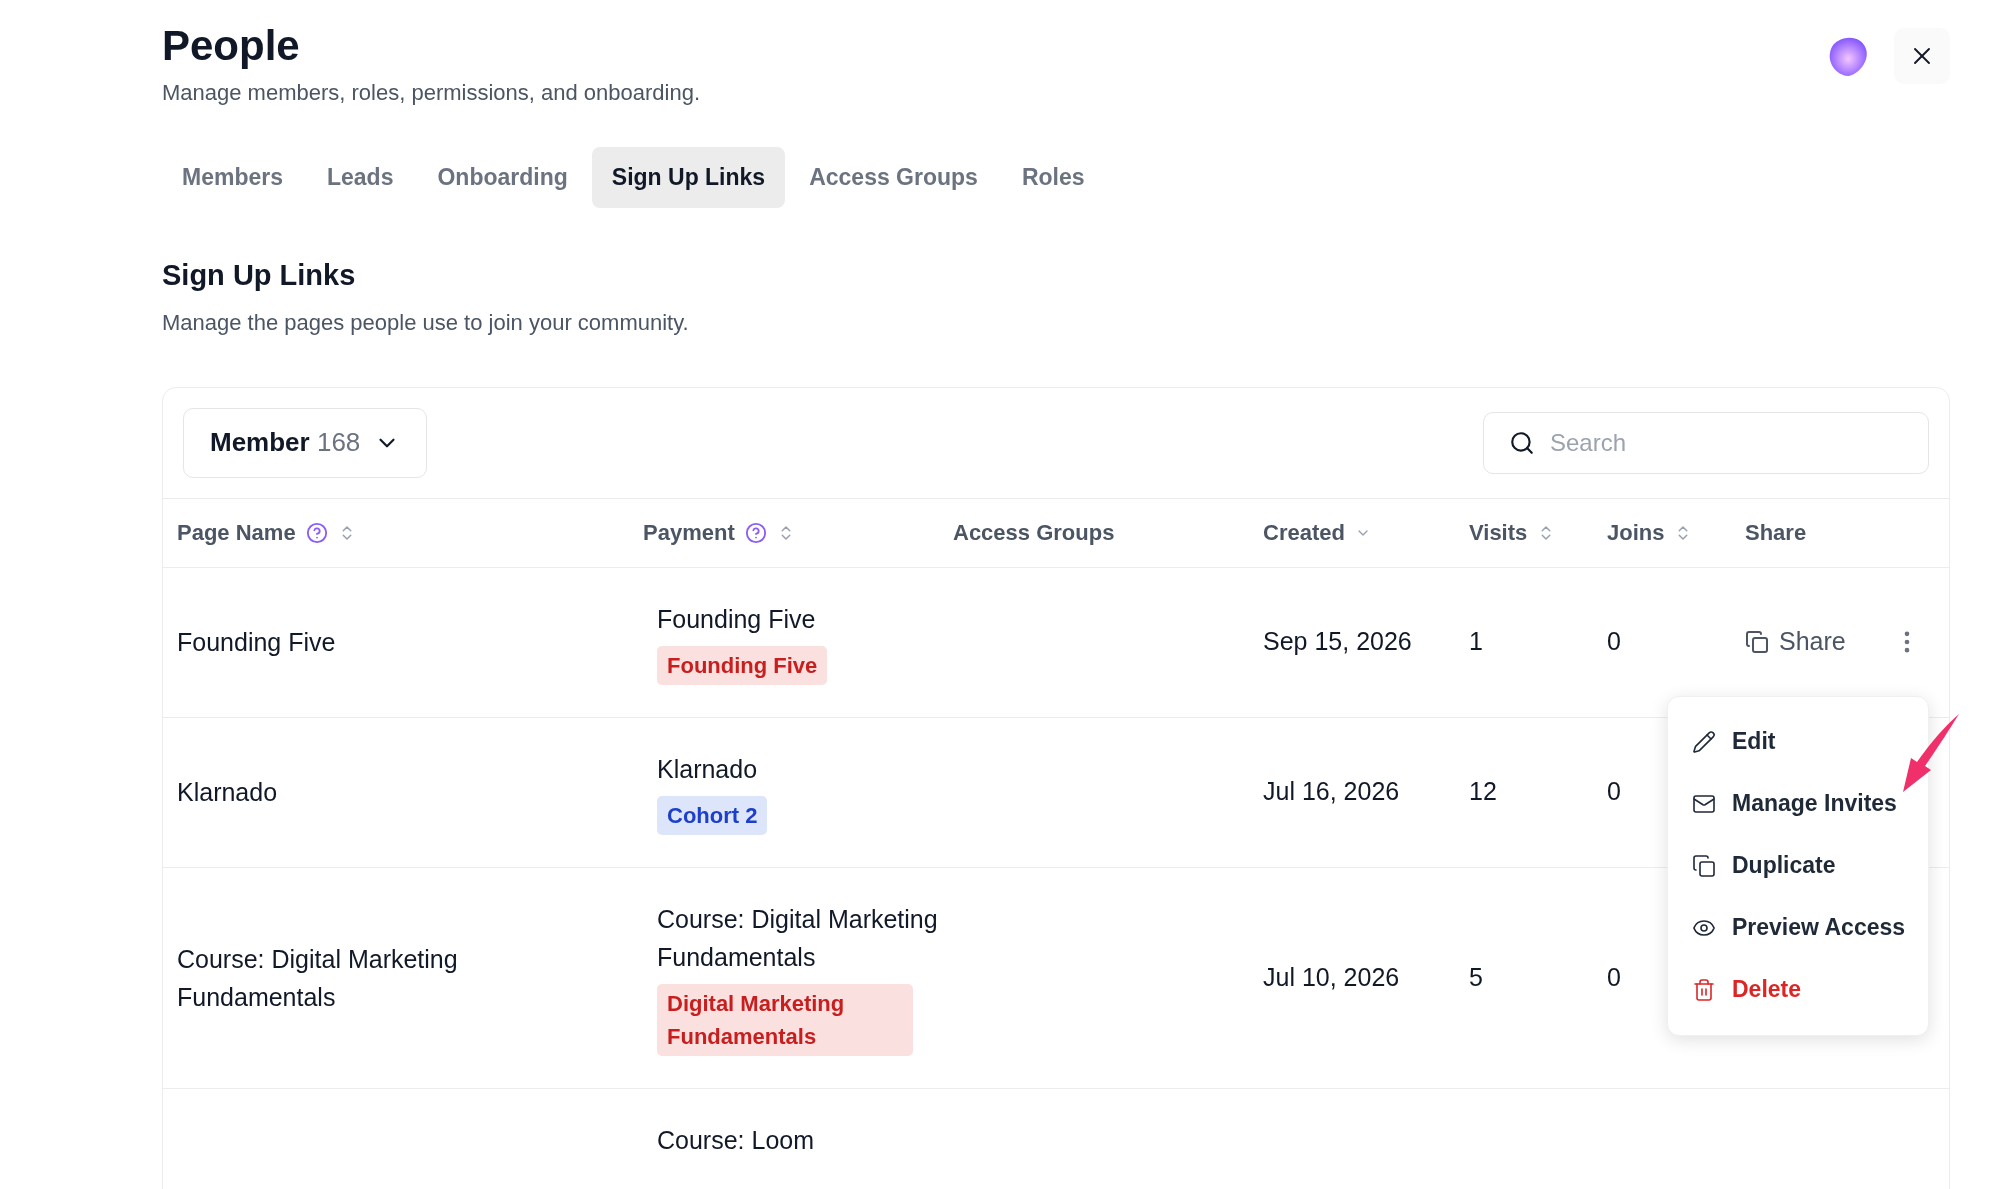  I want to click on access-tag: Digital Marketing Fundamentals, so click(785, 1019).